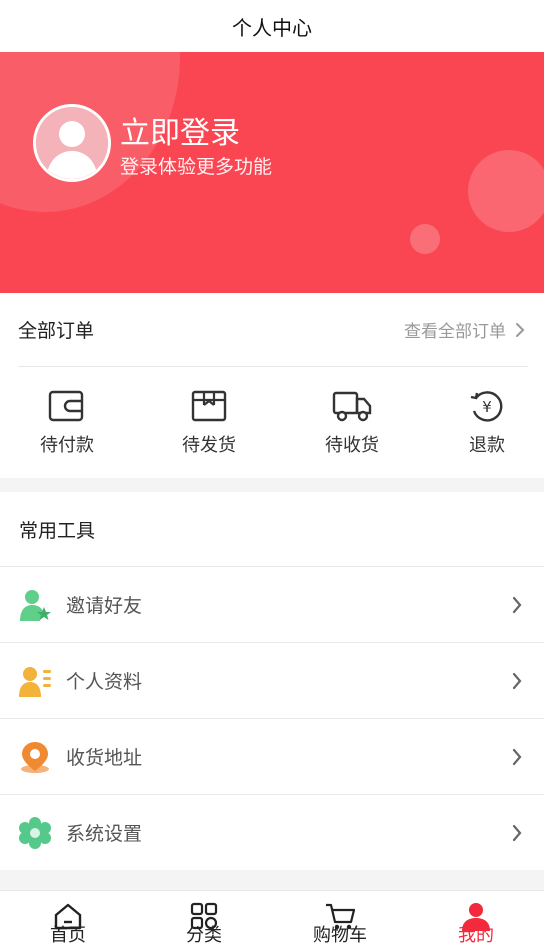 The image size is (544, 947). Describe the element at coordinates (273, 330) in the screenshot. I see `orders-header: 全部订单 查看全部订单` at that location.